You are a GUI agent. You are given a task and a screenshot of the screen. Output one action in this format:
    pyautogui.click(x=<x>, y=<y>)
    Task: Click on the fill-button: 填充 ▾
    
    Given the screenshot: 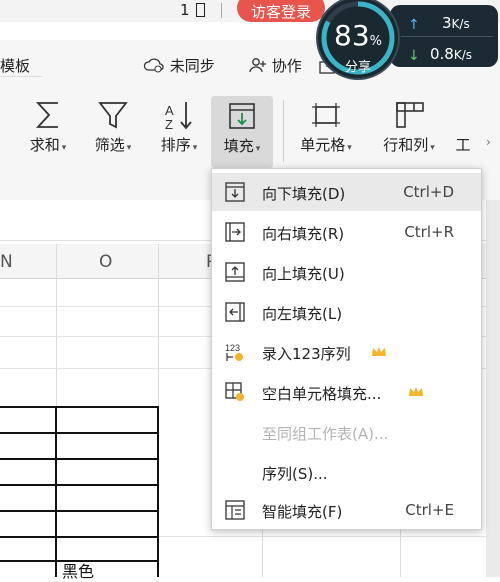 What is the action you would take?
    pyautogui.click(x=242, y=132)
    